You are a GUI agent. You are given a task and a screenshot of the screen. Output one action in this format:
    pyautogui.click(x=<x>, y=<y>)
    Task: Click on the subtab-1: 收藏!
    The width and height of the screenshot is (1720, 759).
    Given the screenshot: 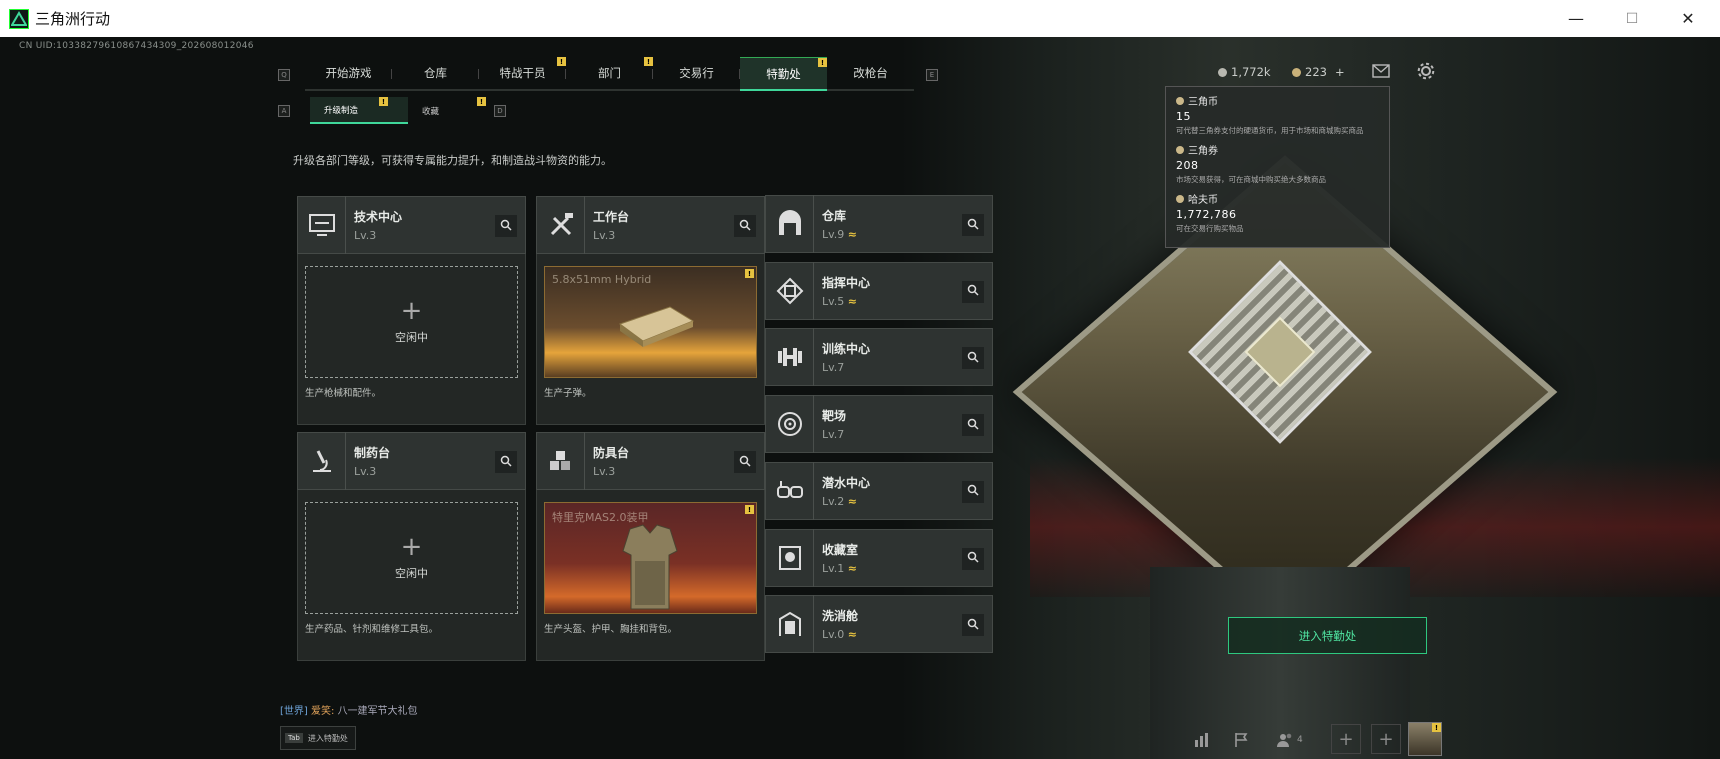 What is the action you would take?
    pyautogui.click(x=457, y=110)
    